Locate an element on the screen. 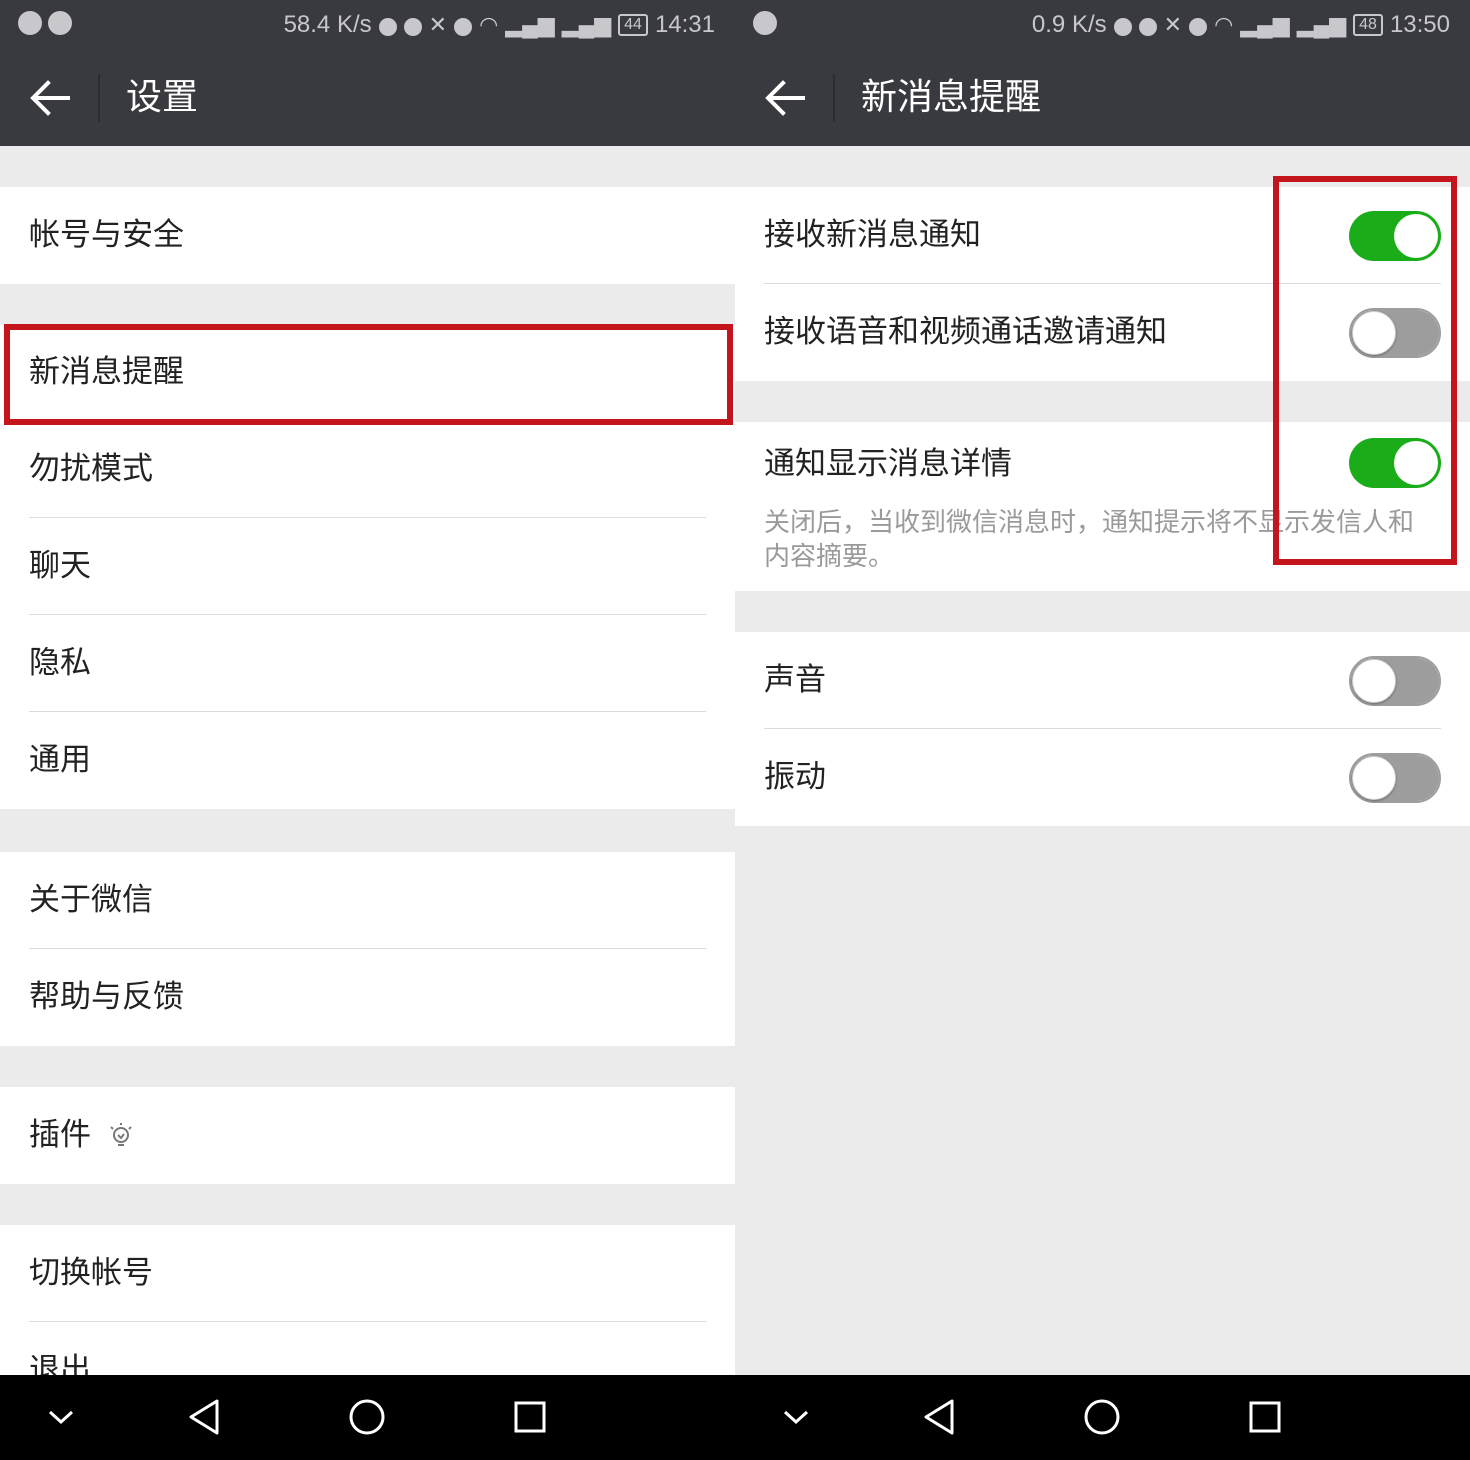 This screenshot has height=1460, width=1470. settings-item-plugins: 插件 is located at coordinates (367, 1135).